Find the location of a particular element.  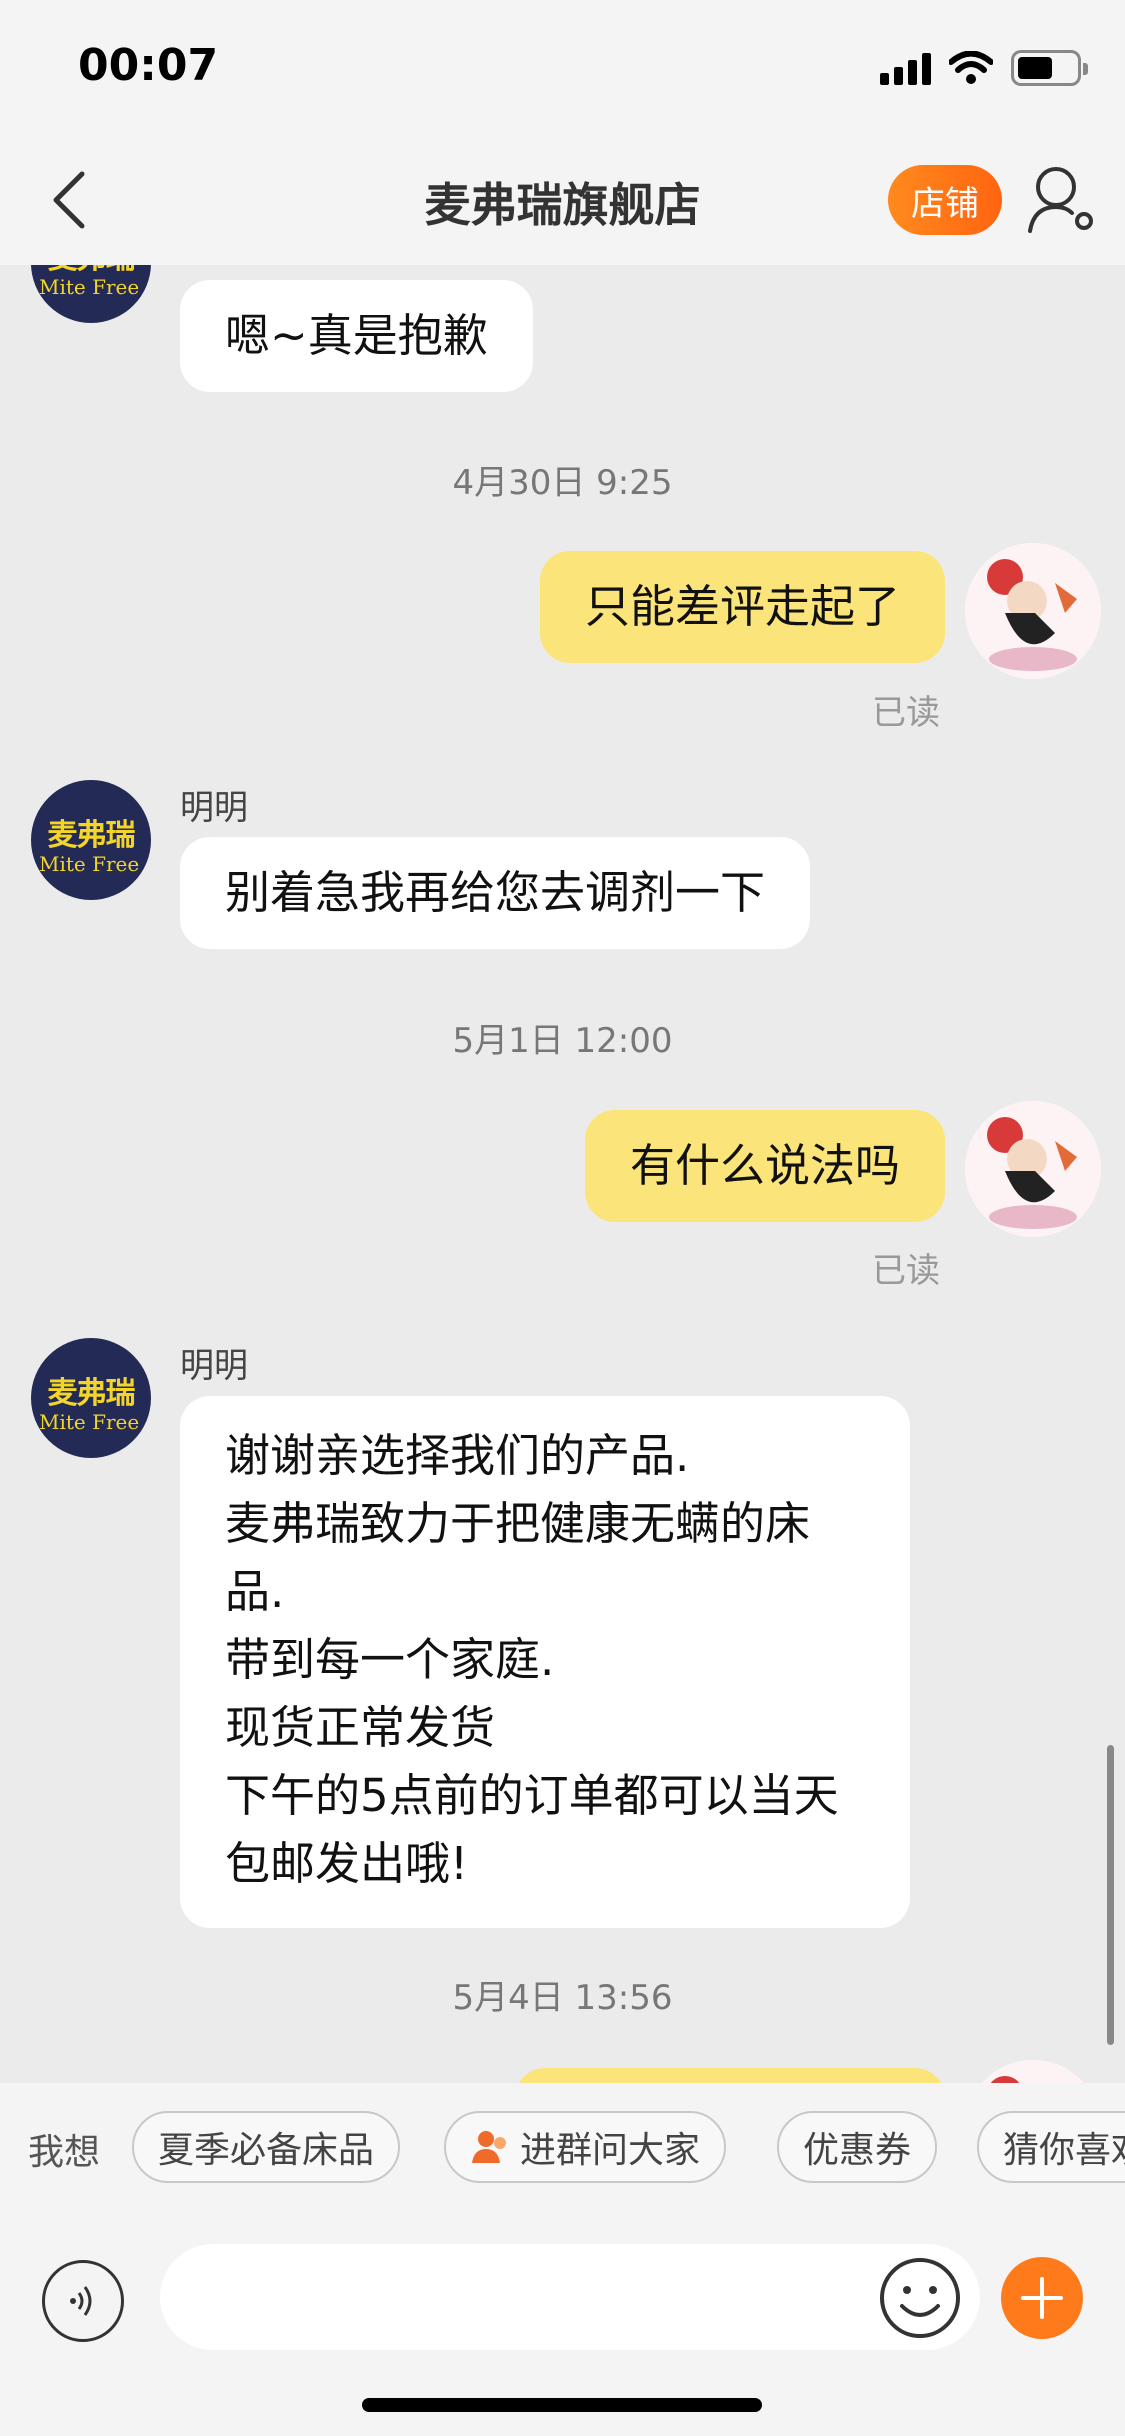

plus-button is located at coordinates (1042, 2298).